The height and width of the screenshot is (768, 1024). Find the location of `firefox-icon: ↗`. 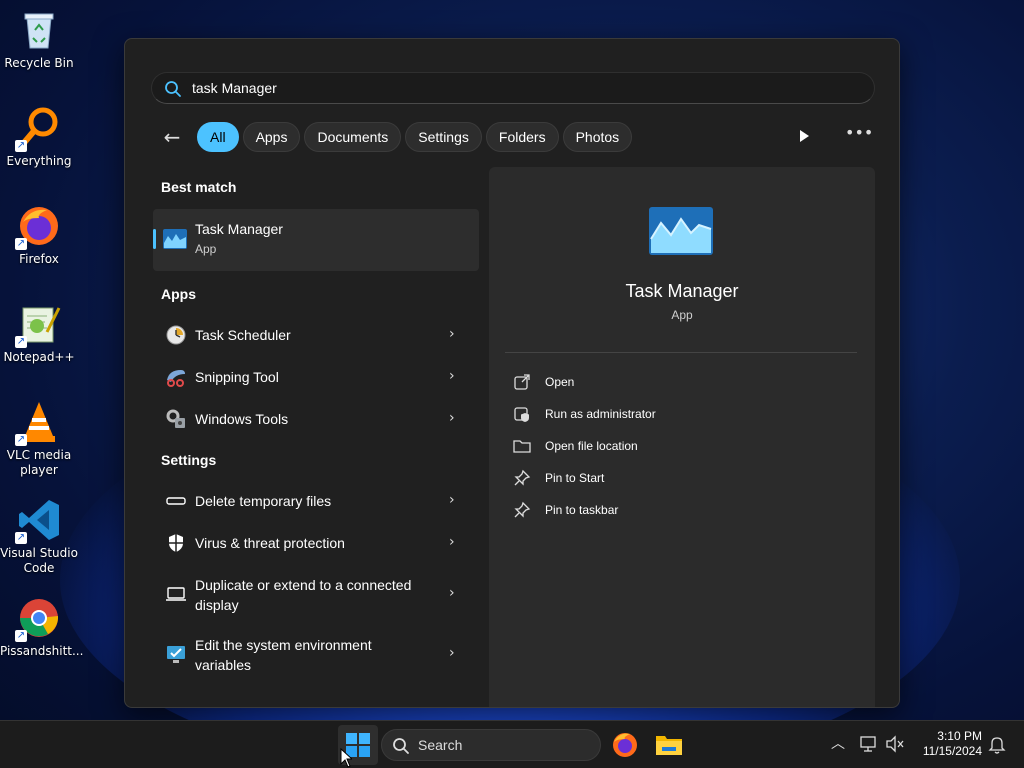

firefox-icon: ↗ is located at coordinates (38, 227).